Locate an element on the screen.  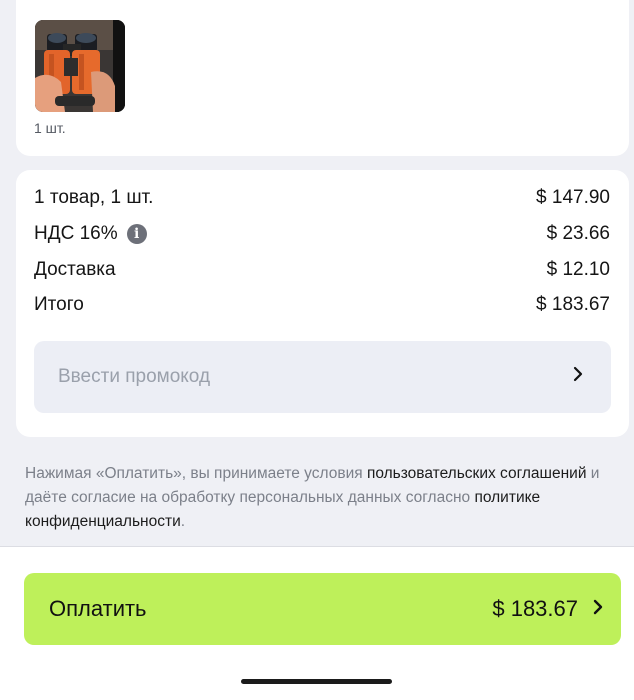
delivery-value: $ 12.10 is located at coordinates (578, 269).